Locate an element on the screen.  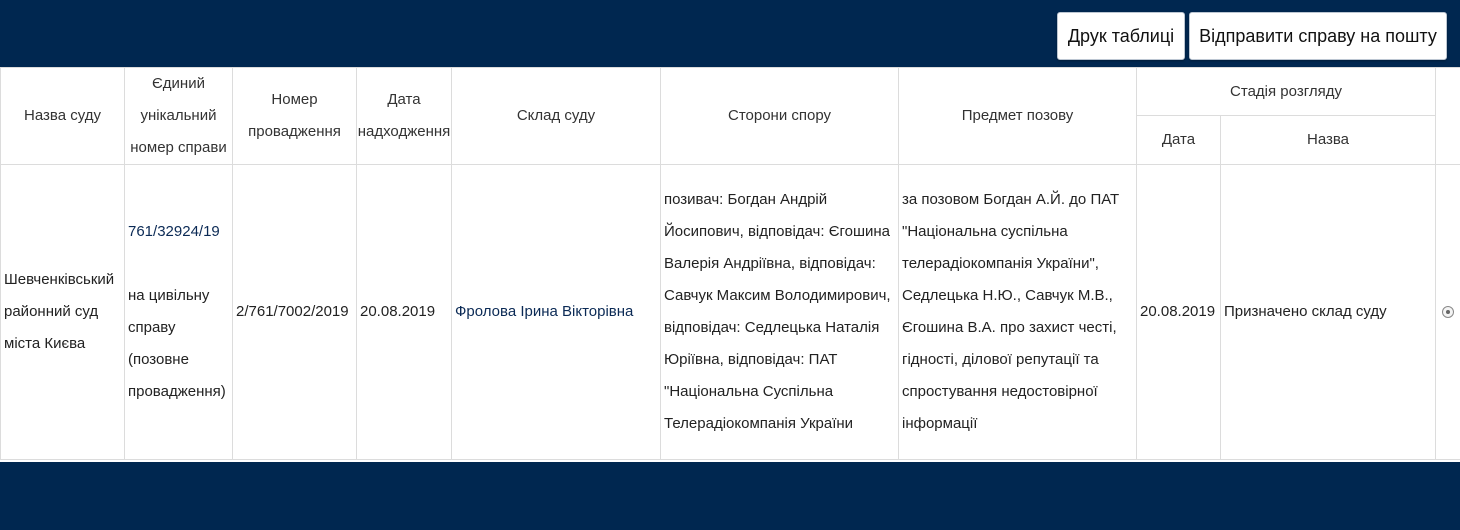
print-table-button: Друк таблиці is located at coordinates (1121, 36).